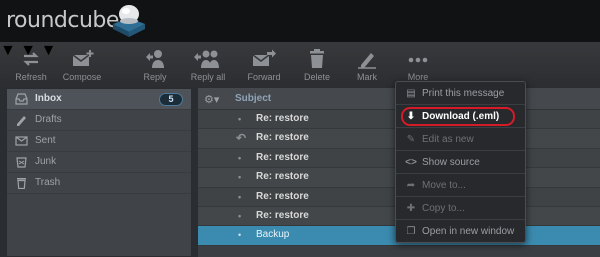 This screenshot has width=600, height=257. I want to click on folder-label: Junk, so click(46, 161).